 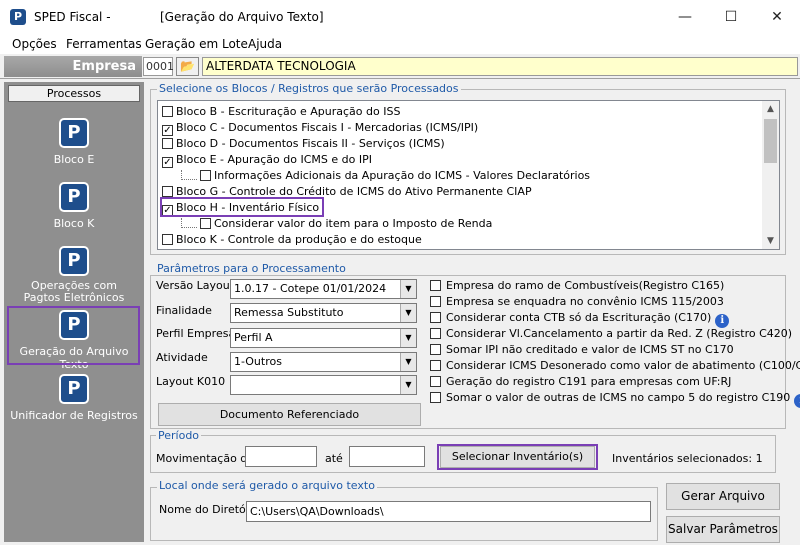 I want to click on layout-k010-select: ▼, so click(x=323, y=385).